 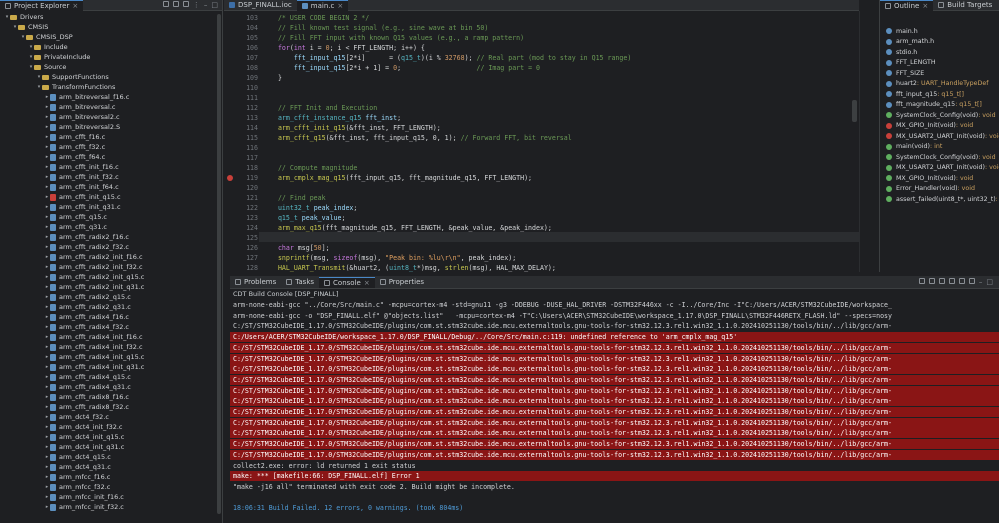 What do you see at coordinates (45, 57) in the screenshot?
I see `tree-folder: ▾ PrivateInclude` at bounding box center [45, 57].